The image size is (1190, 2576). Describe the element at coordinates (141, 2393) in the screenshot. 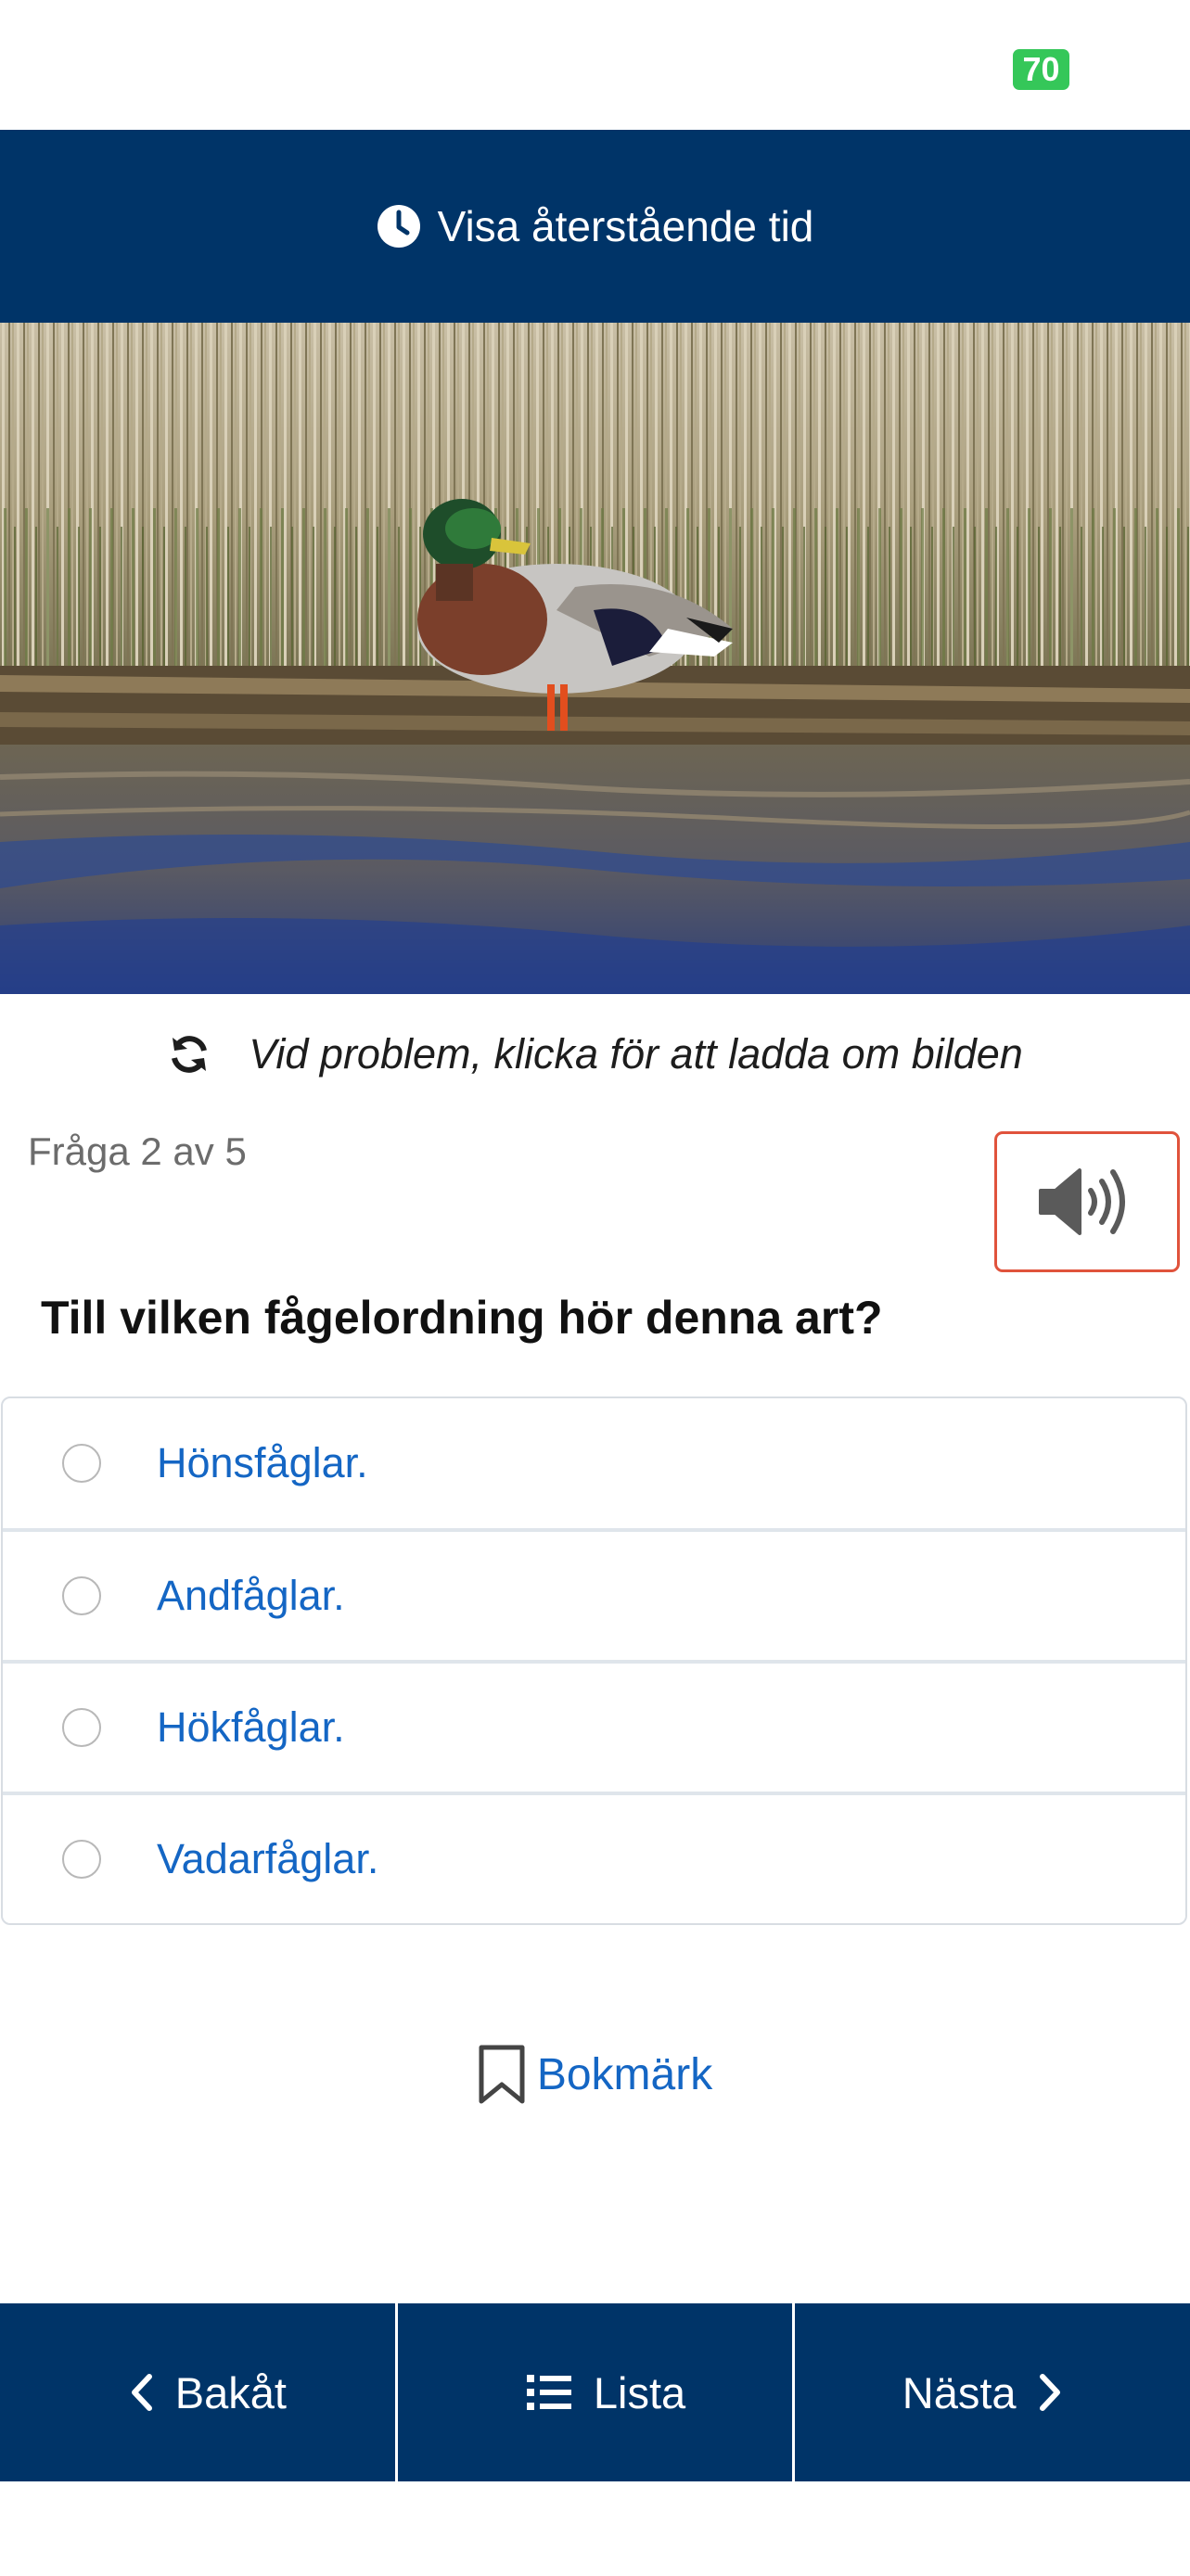

I see `chevron-left-icon` at that location.